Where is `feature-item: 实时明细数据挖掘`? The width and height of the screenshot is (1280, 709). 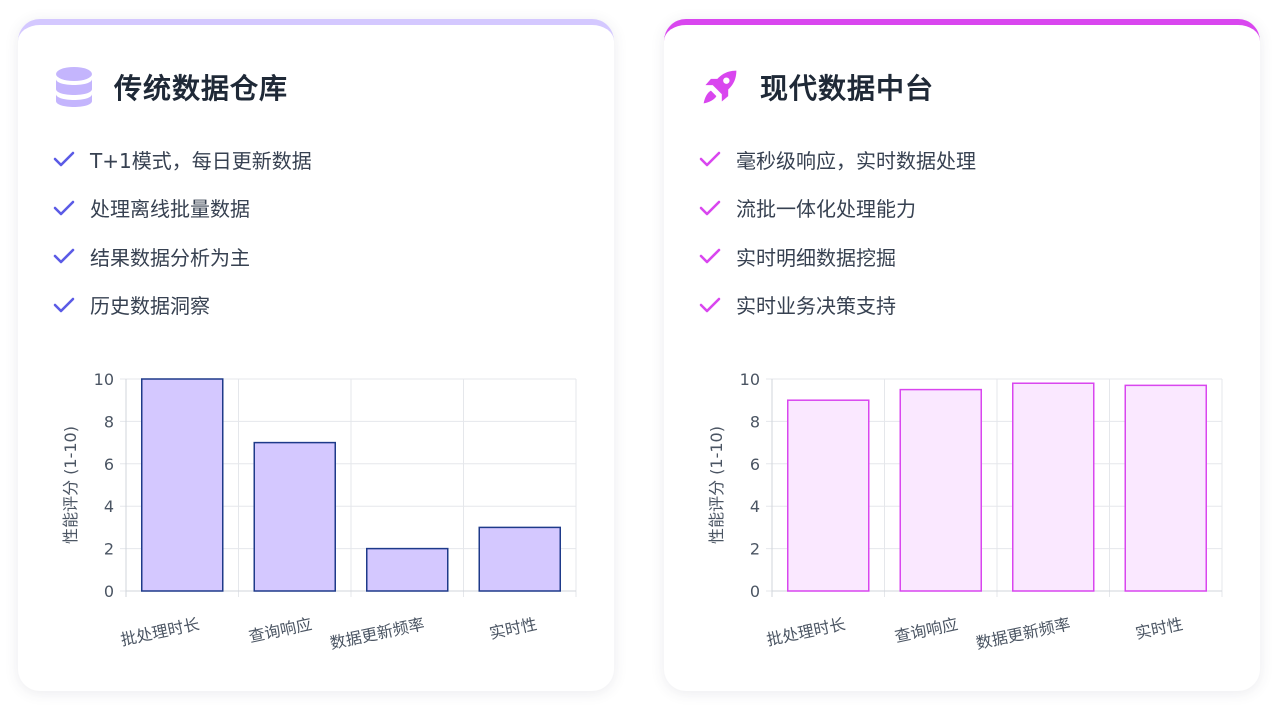
feature-item: 实时明细数据挖掘 is located at coordinates (837, 256).